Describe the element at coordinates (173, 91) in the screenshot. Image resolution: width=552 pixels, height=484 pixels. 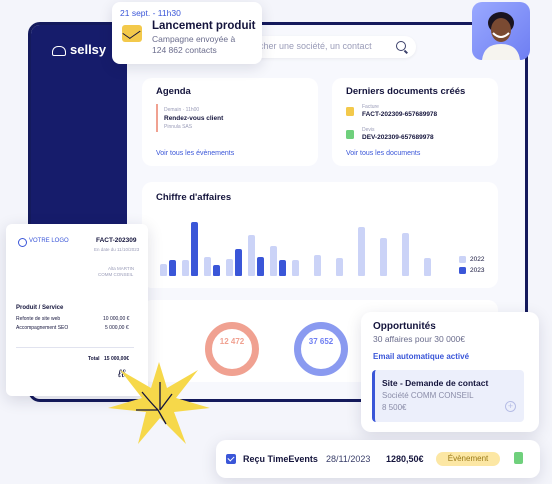
I see `agenda-title: Agenda` at that location.